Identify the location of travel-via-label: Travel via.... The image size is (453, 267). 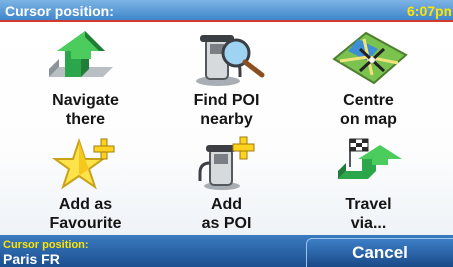
(368, 214).